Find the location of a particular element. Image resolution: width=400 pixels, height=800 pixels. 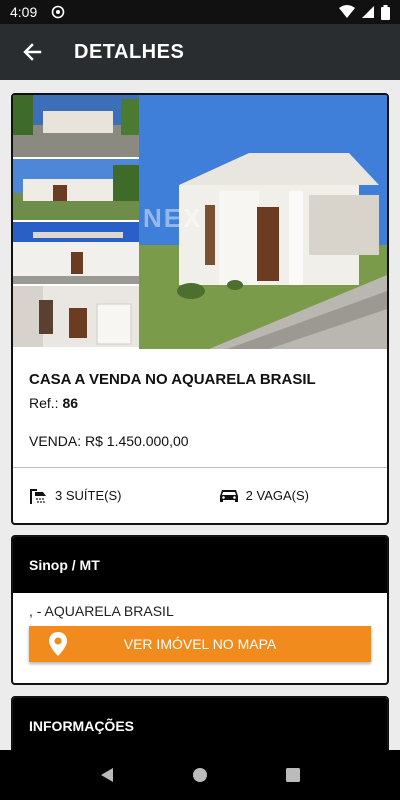

signal-icon is located at coordinates (368, 12).